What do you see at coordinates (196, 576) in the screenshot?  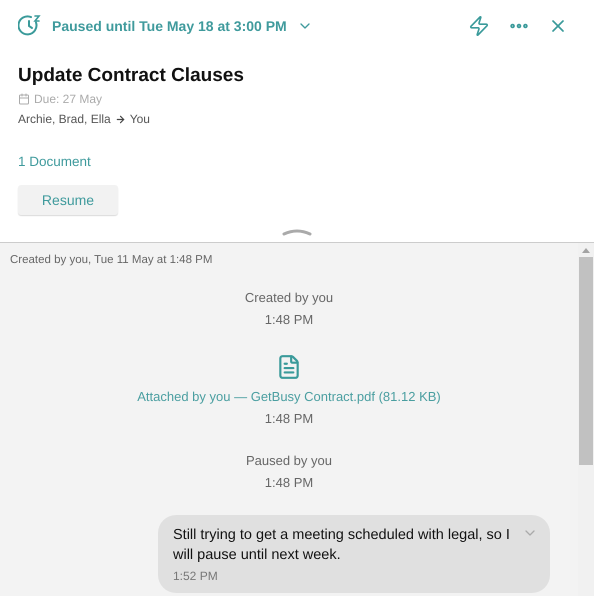 I see `message-time: 1:52 PM` at bounding box center [196, 576].